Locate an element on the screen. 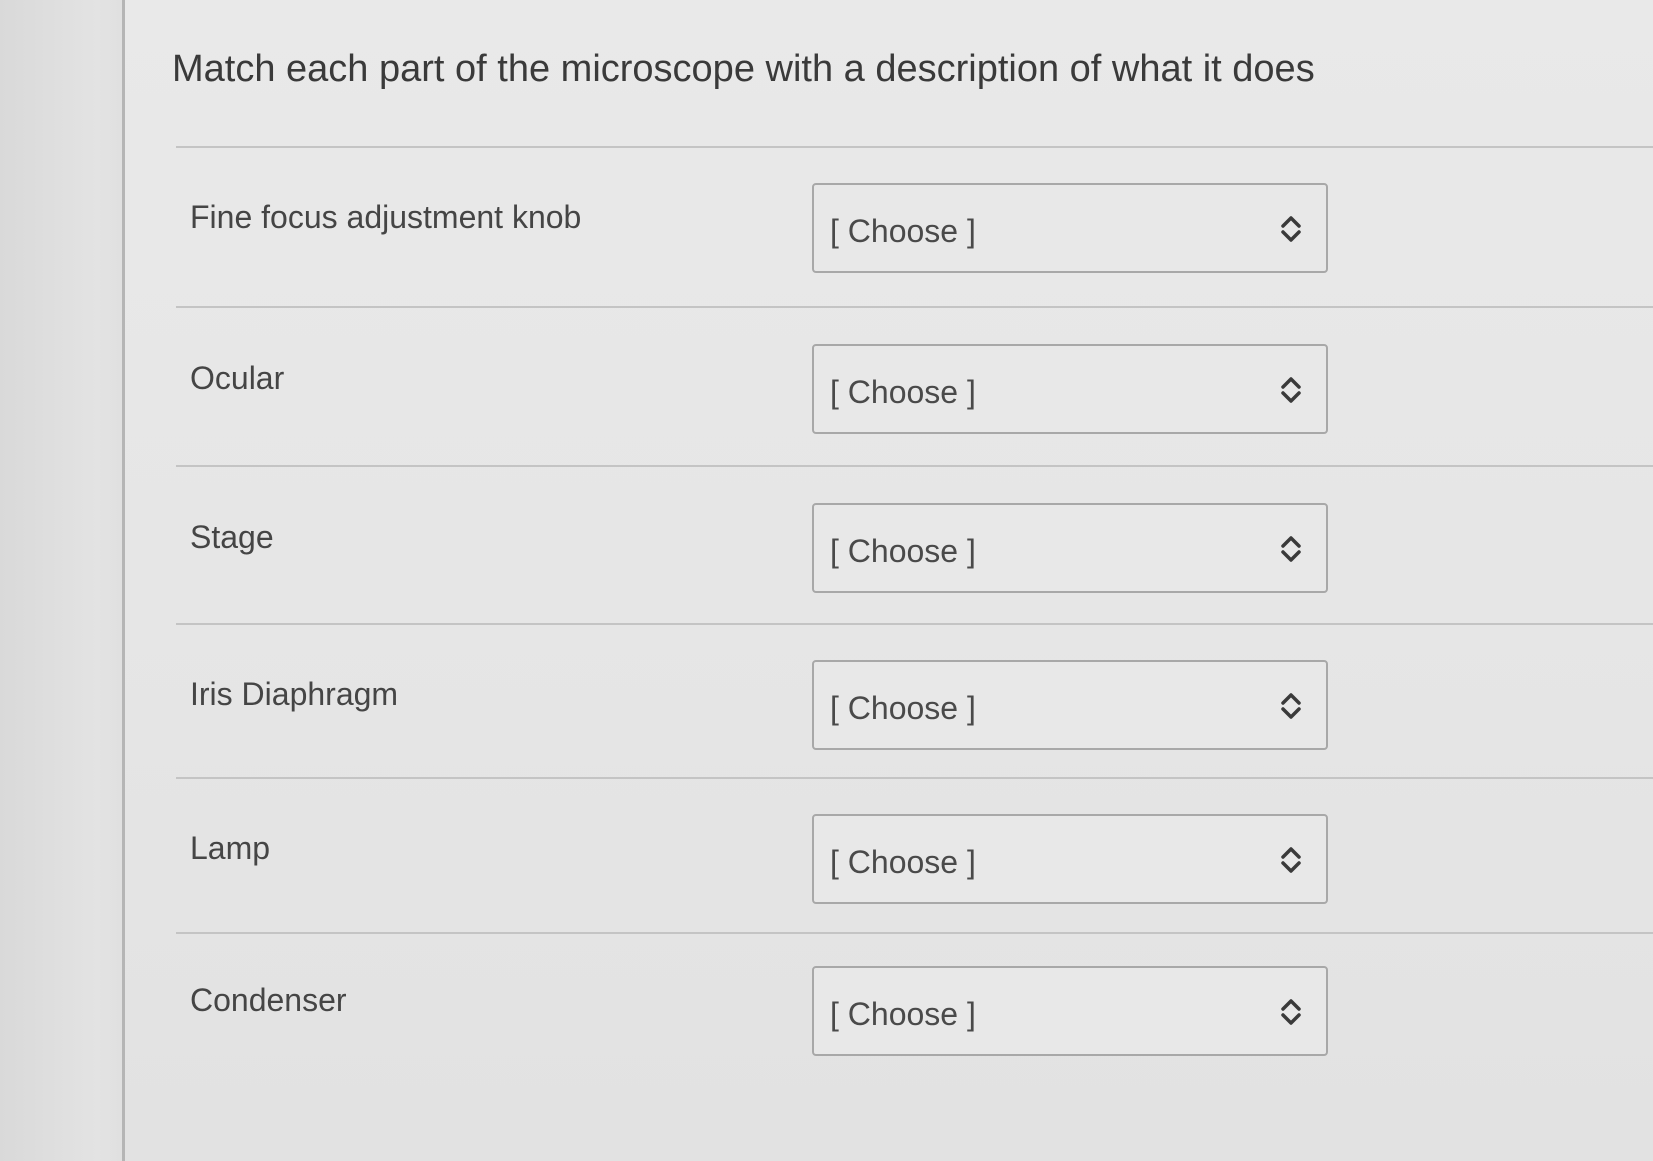  match-row-condenser: Condenser [ Choose ] is located at coordinates (752, 1008).